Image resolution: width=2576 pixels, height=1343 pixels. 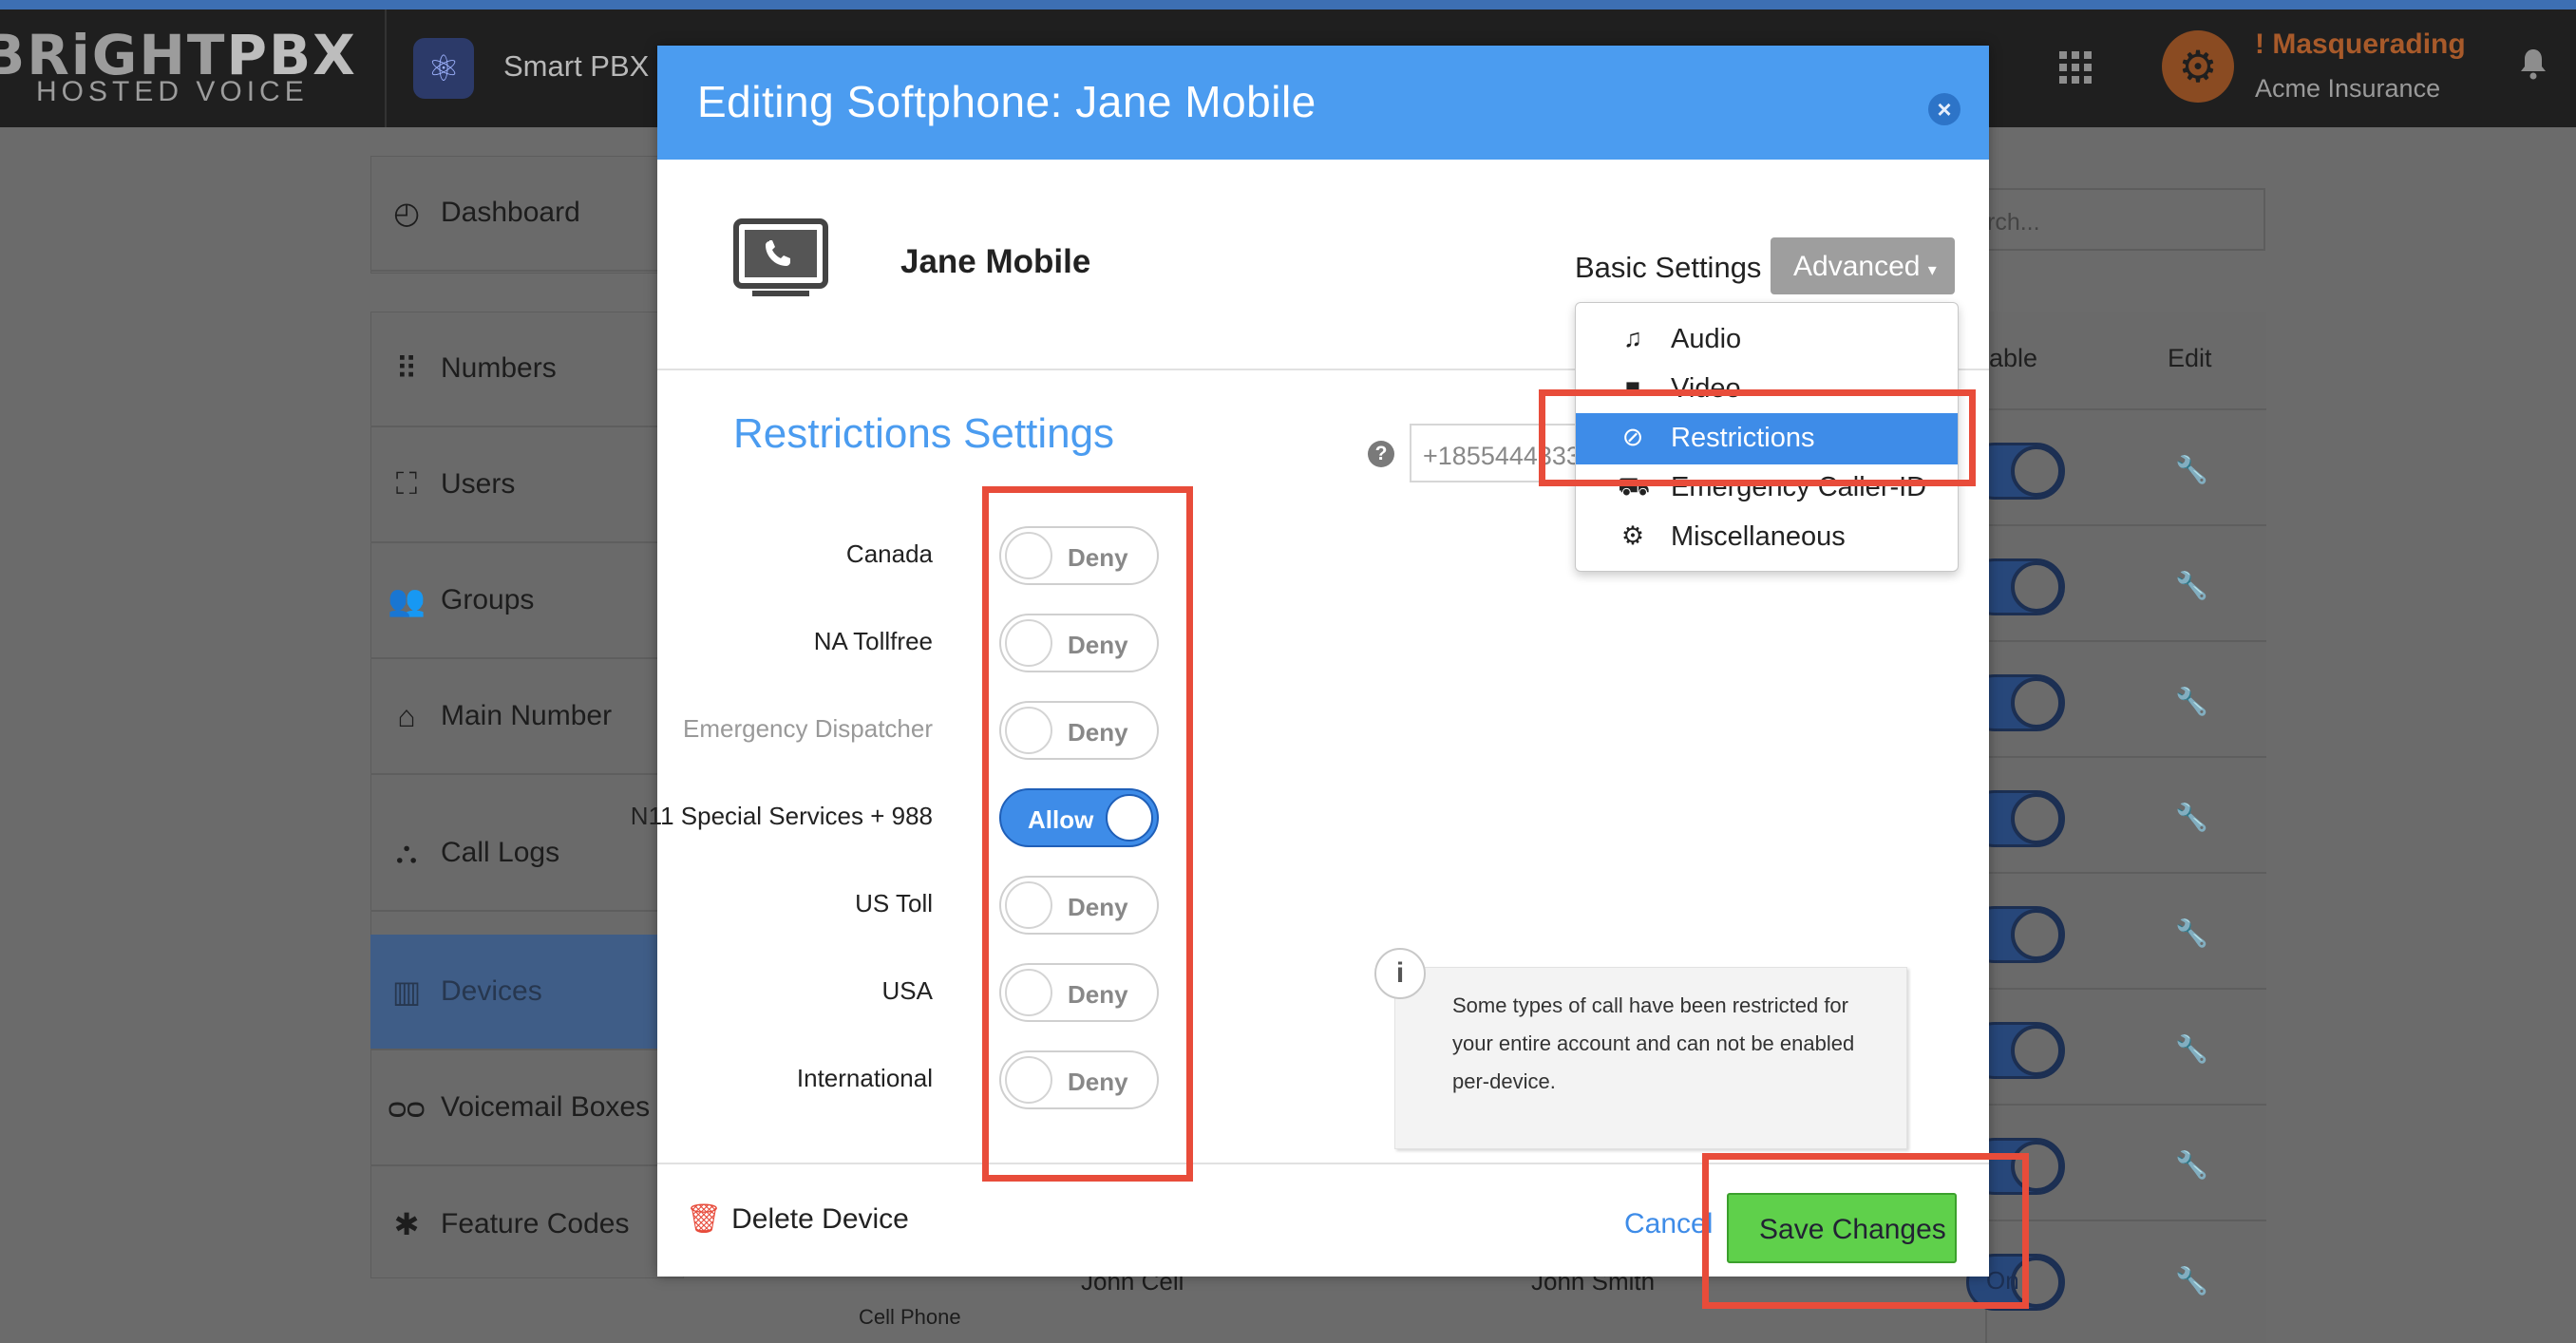 I want to click on menu-item-miscellaneous: ⚙ Miscellaneous, so click(x=1767, y=538).